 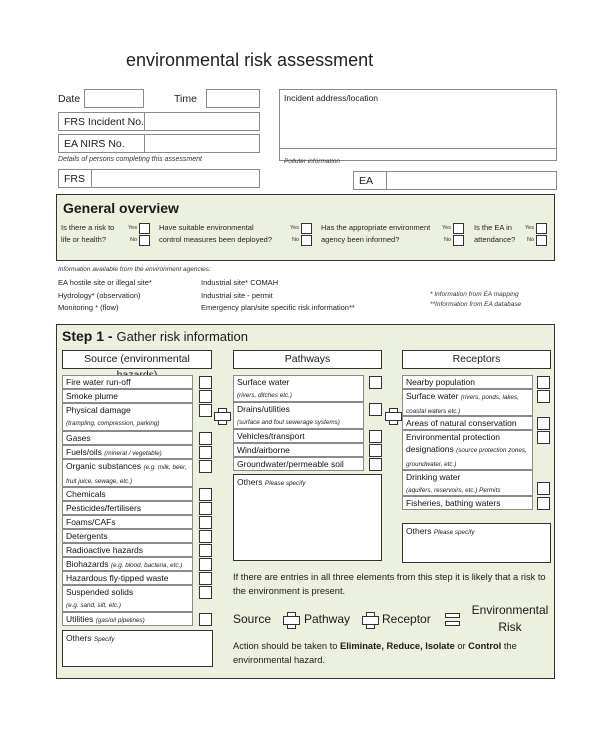 What do you see at coordinates (102, 143) in the screenshot?
I see `ea-nirs-label: EA NIRS No.` at bounding box center [102, 143].